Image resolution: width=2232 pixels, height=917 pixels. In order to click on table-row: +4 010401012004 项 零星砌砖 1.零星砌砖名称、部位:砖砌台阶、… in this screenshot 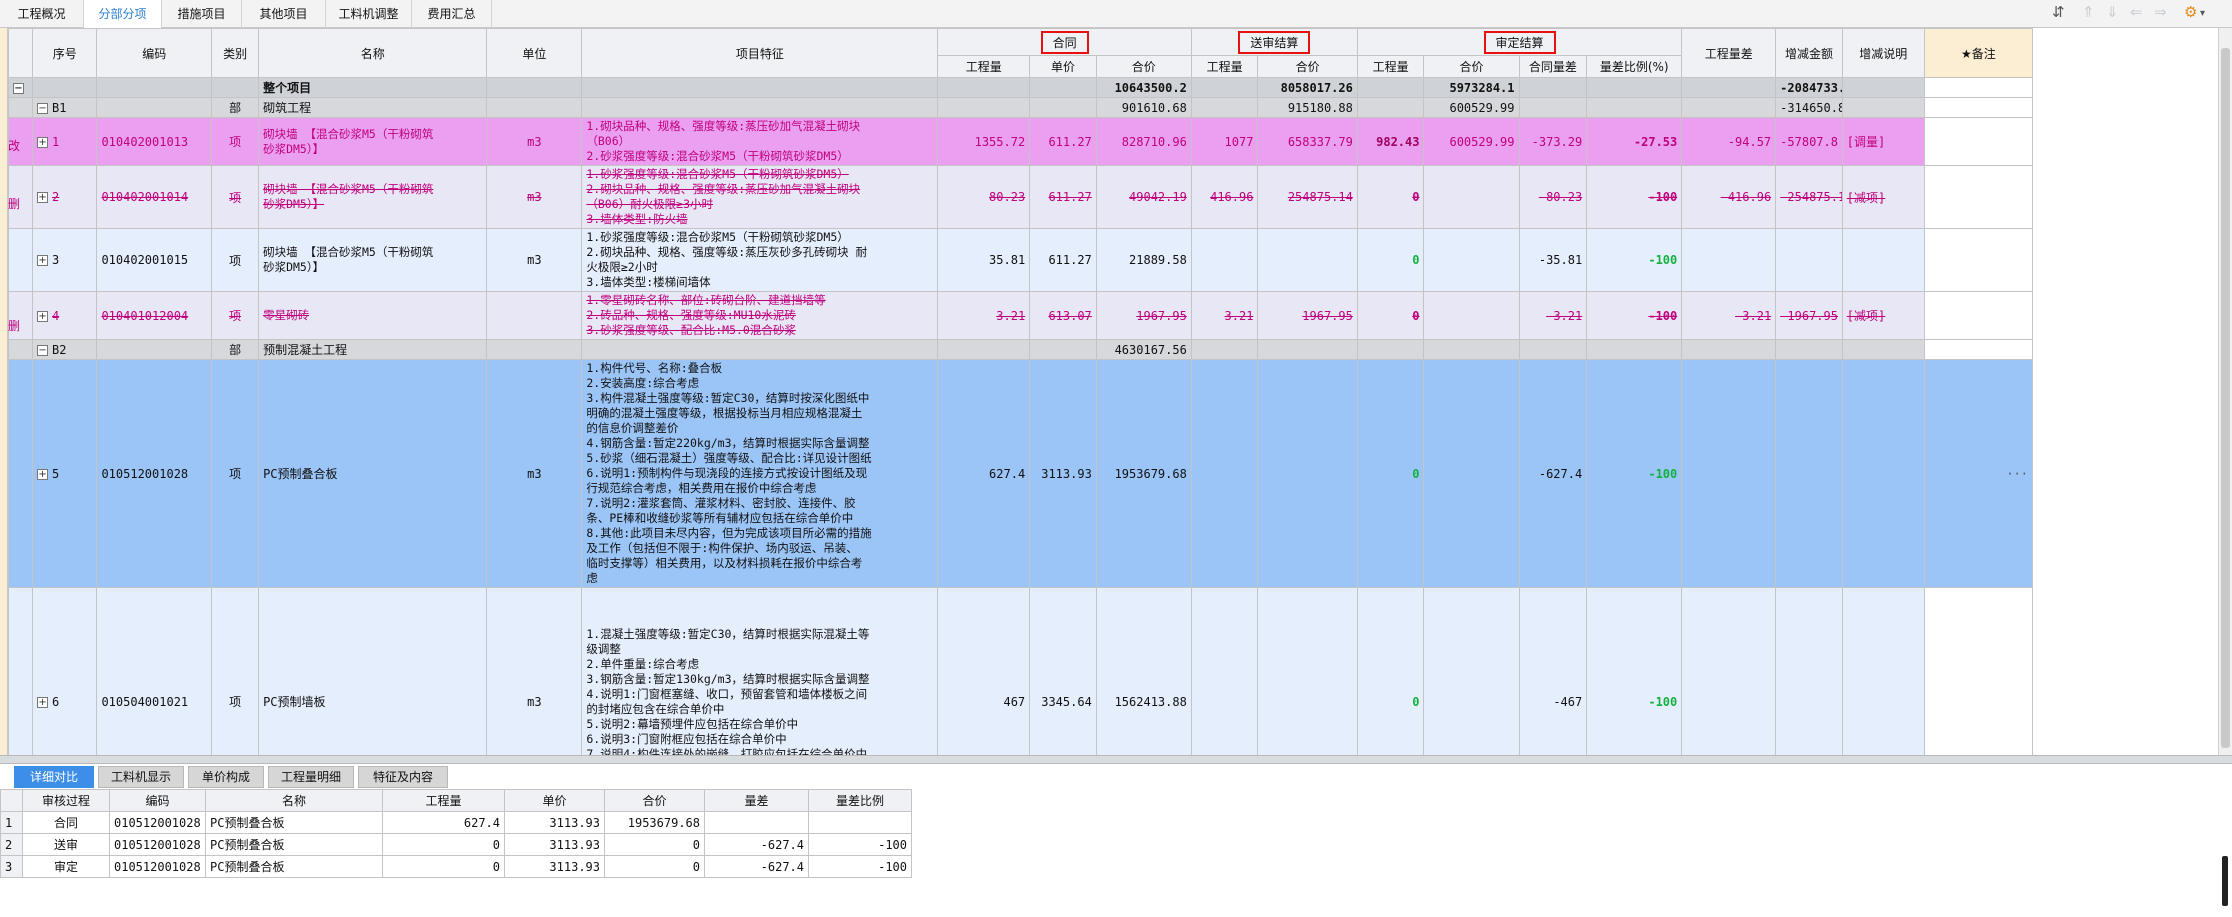, I will do `click(1020, 315)`.